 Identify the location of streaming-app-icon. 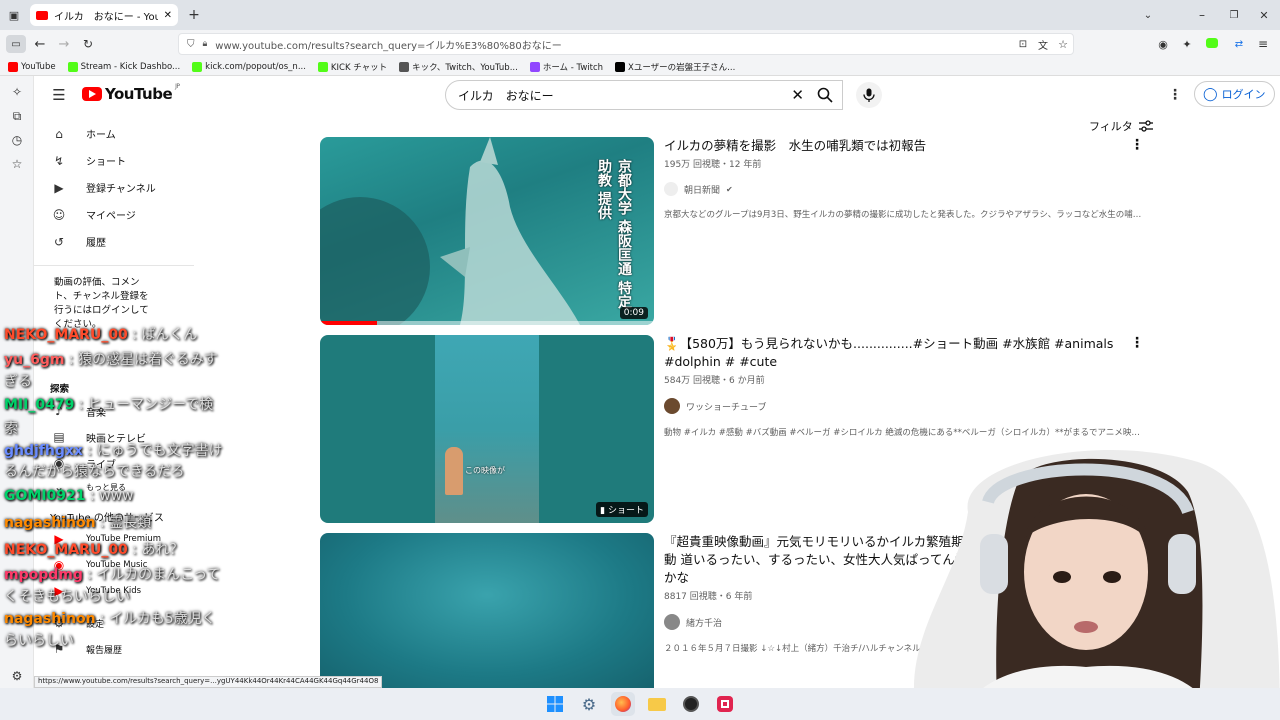
(725, 704).